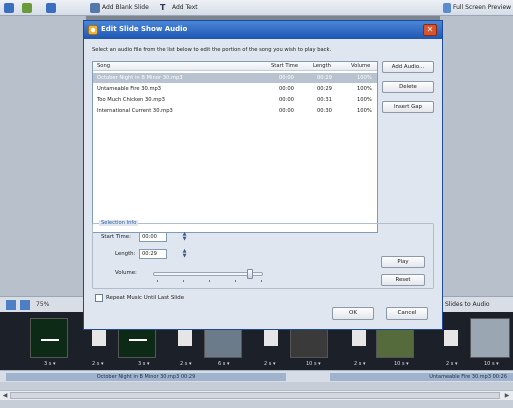  Describe the element at coordinates (116, 237) in the screenshot. I see `start-time-label: Start Time:` at that location.